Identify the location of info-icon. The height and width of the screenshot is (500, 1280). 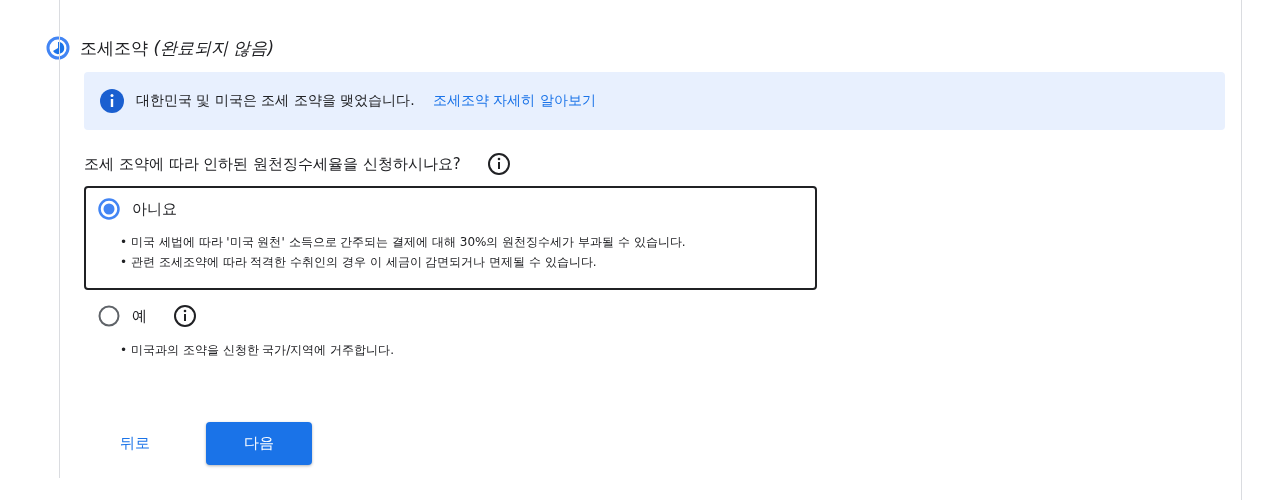
(112, 101).